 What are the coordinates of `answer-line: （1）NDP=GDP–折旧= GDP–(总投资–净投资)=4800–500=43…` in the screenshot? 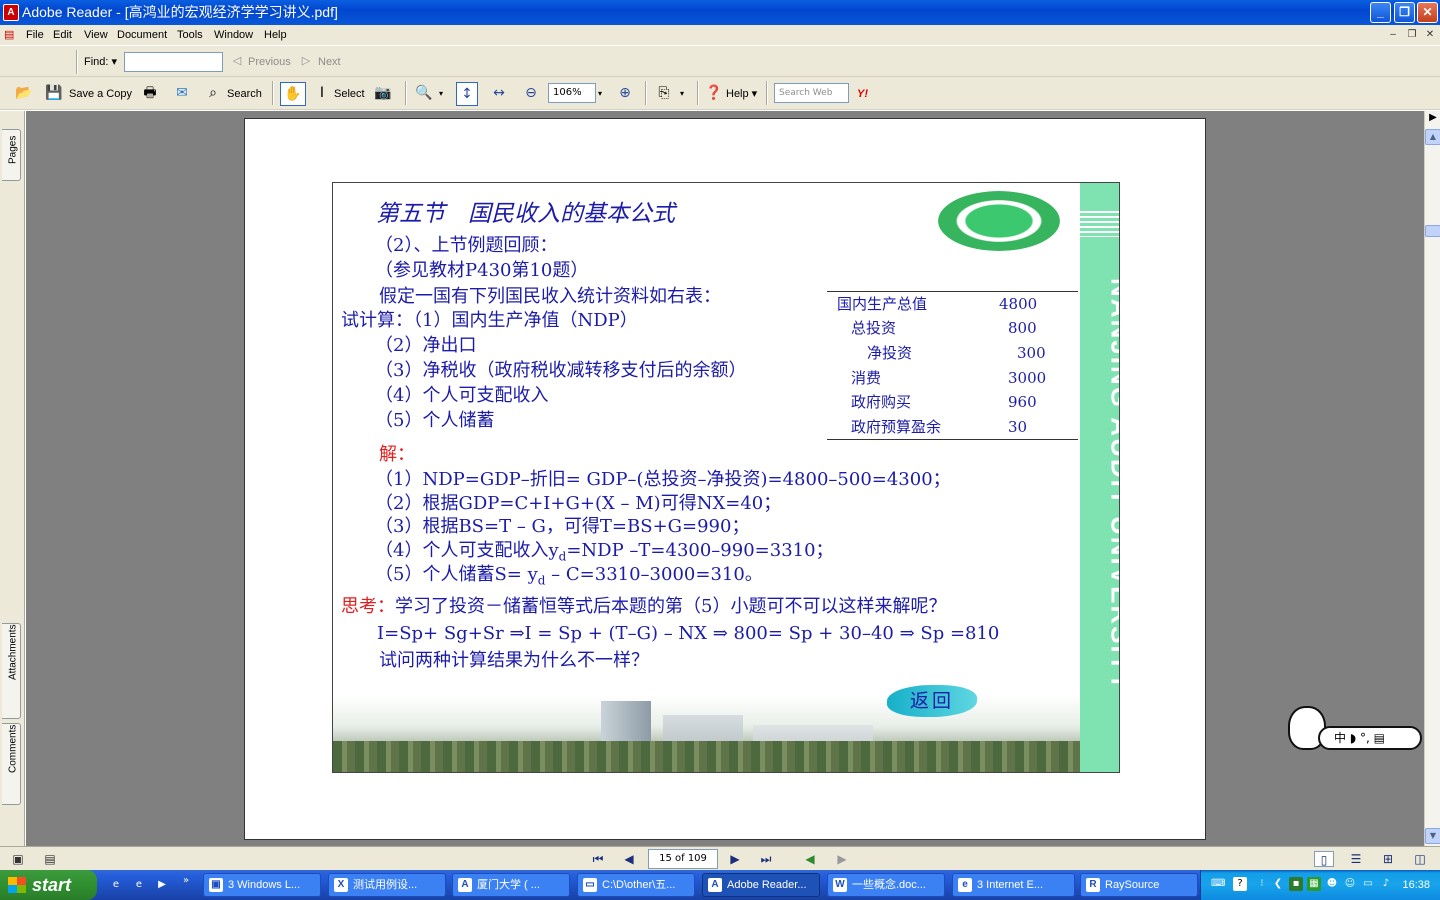 It's located at (663, 479).